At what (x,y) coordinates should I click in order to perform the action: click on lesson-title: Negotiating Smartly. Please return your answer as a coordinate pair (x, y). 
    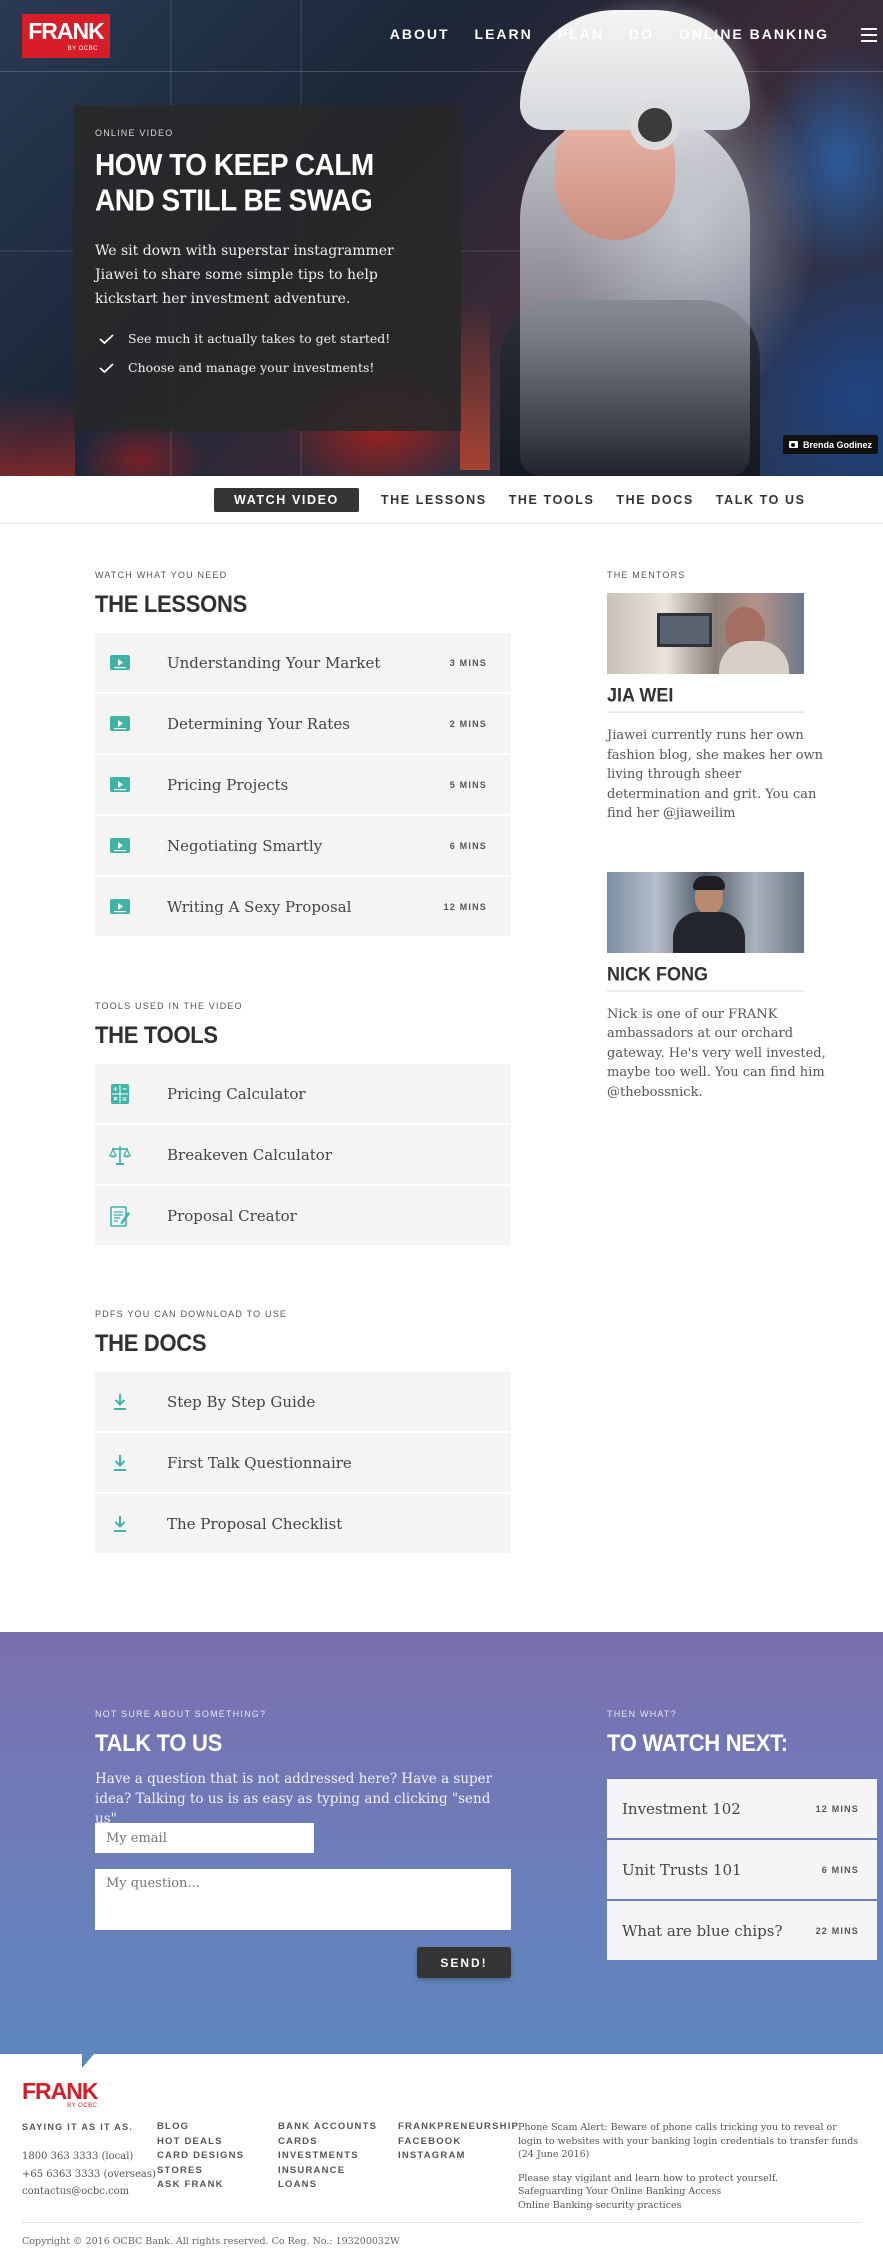
    Looking at the image, I should click on (245, 845).